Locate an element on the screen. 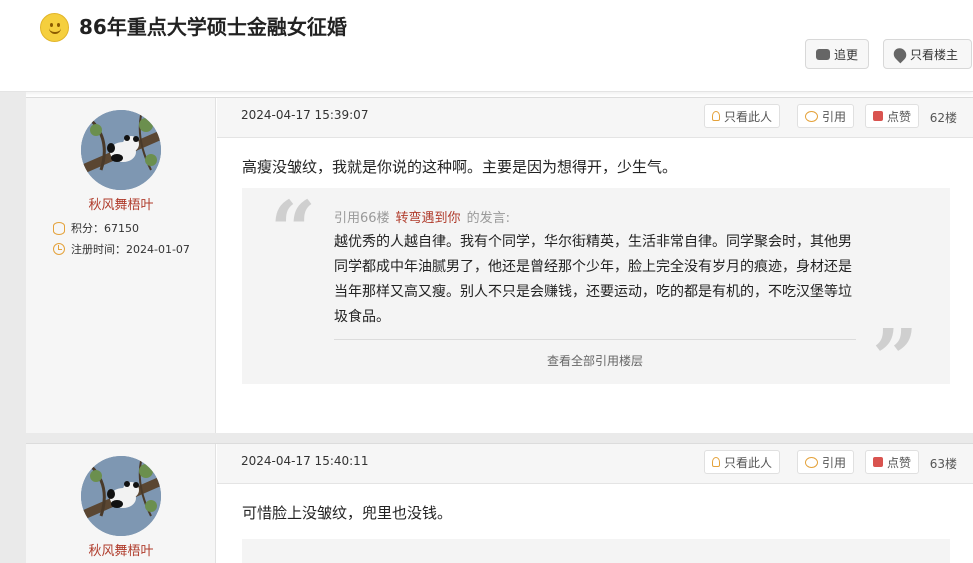 The width and height of the screenshot is (973, 563). close-quote-icon: ” is located at coordinates (895, 358).